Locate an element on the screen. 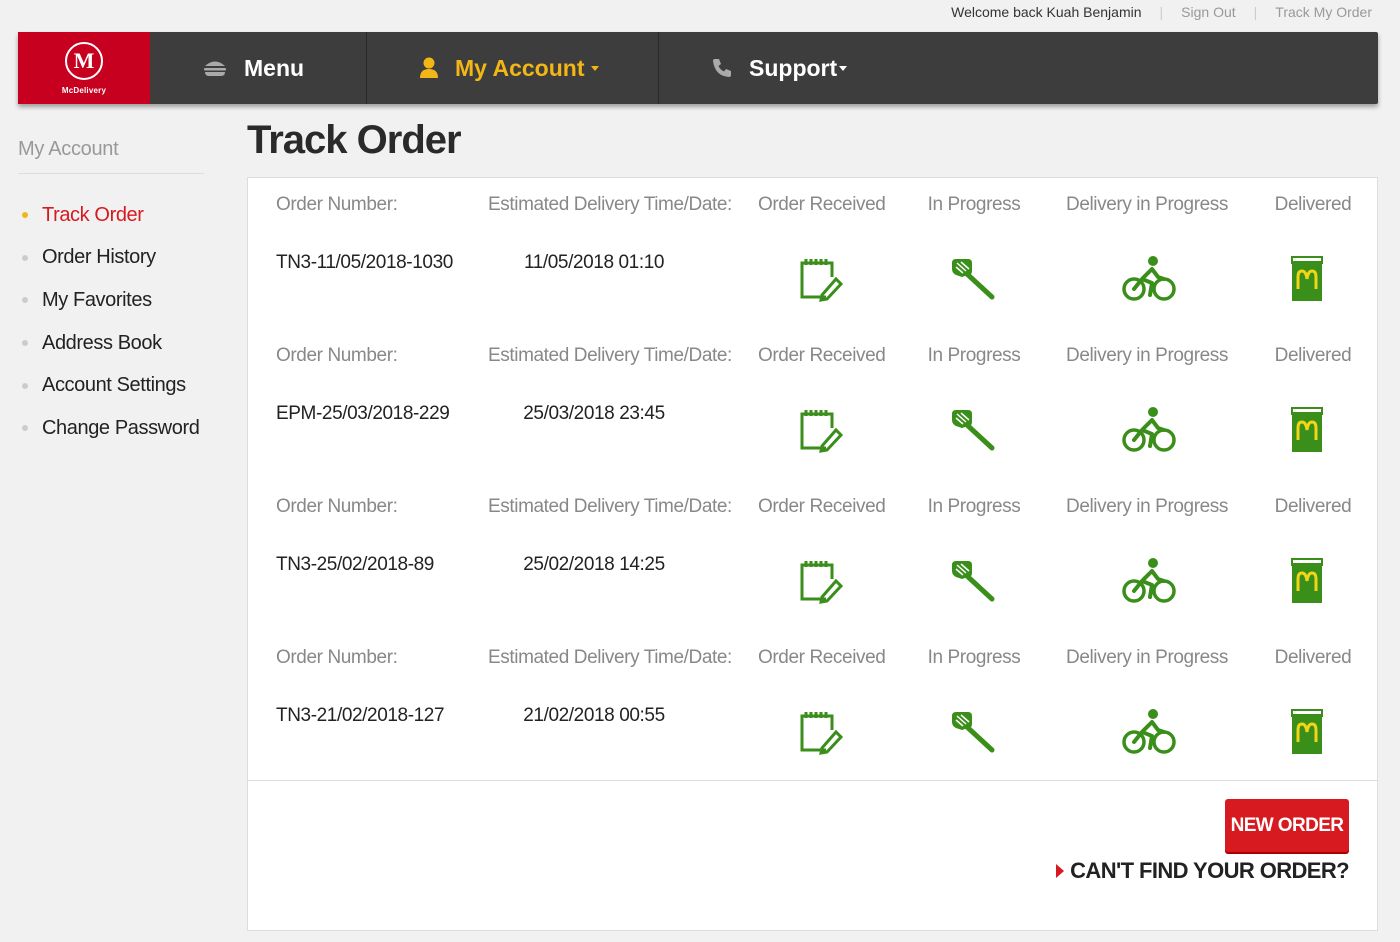 The width and height of the screenshot is (1400, 942). eta-value: 25/02/2018 14:25 is located at coordinates (594, 564).